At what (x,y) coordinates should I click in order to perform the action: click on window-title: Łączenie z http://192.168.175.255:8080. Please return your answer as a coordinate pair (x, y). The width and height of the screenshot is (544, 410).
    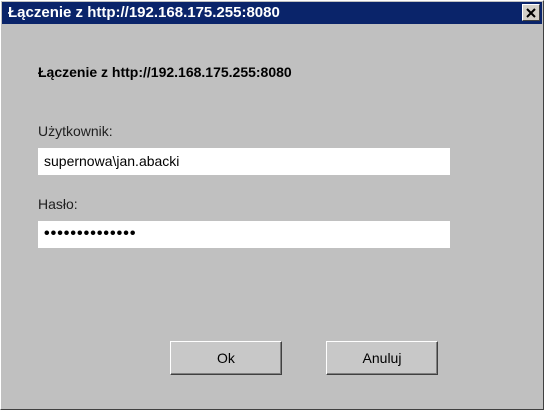
    Looking at the image, I should click on (144, 12).